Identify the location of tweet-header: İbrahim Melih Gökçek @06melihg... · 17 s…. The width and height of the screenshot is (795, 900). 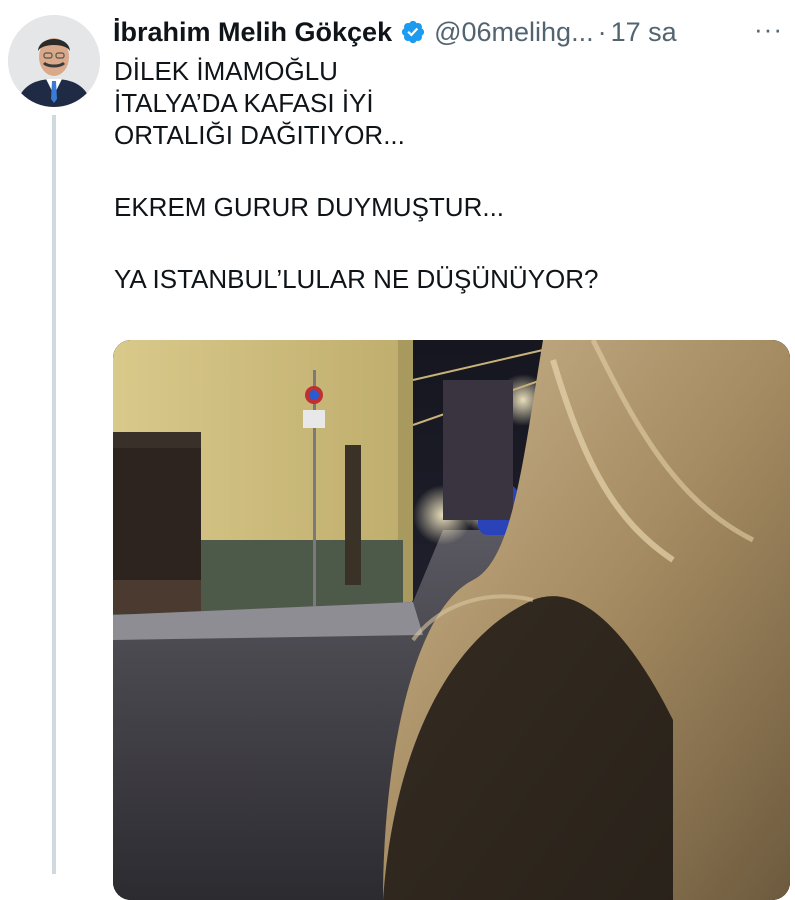
(454, 32).